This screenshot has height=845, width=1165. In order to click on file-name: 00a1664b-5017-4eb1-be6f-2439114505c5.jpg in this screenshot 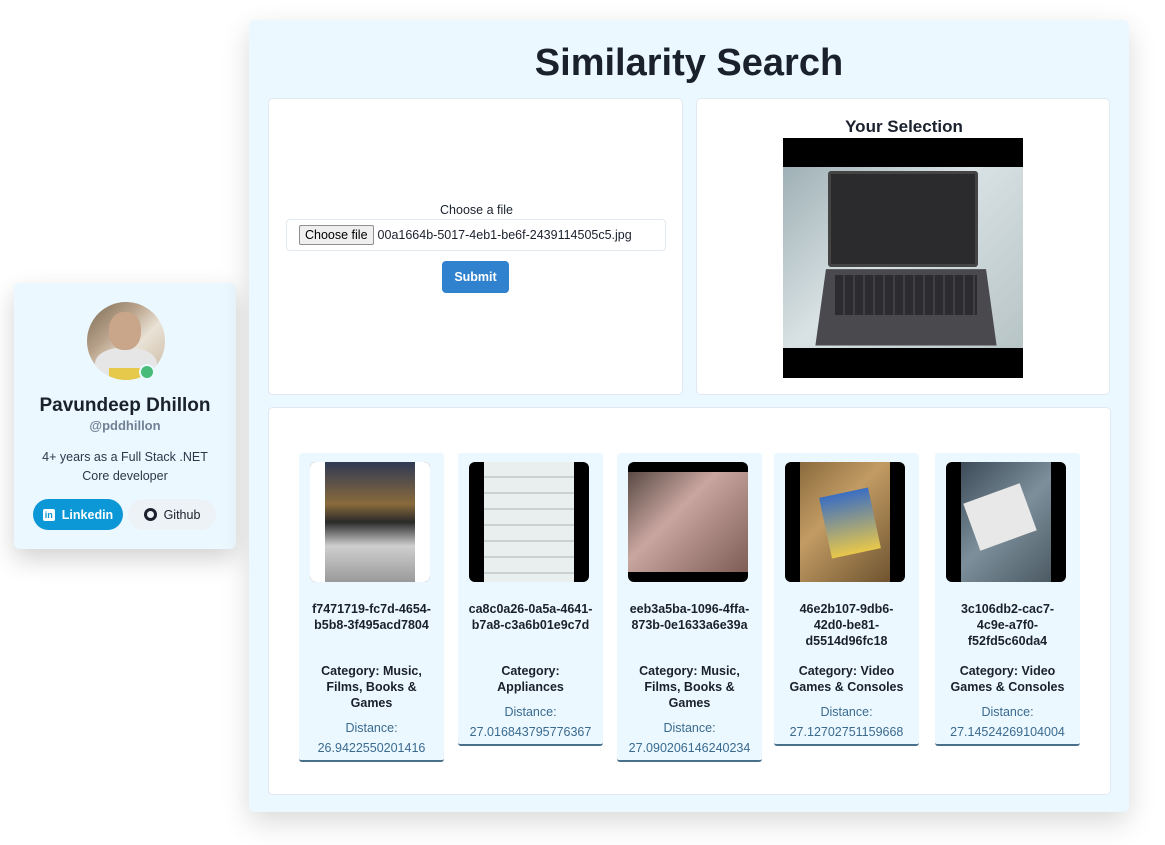, I will do `click(504, 235)`.